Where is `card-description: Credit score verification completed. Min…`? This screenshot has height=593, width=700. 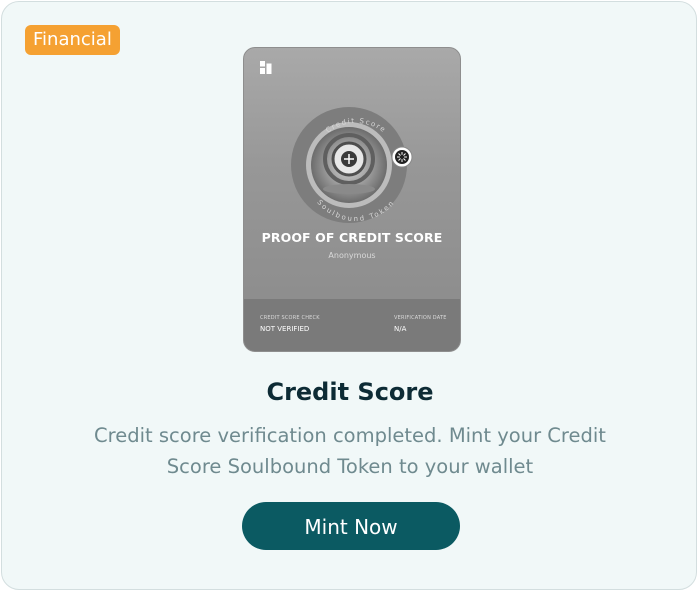
card-description: Credit score verification completed. Min… is located at coordinates (350, 451).